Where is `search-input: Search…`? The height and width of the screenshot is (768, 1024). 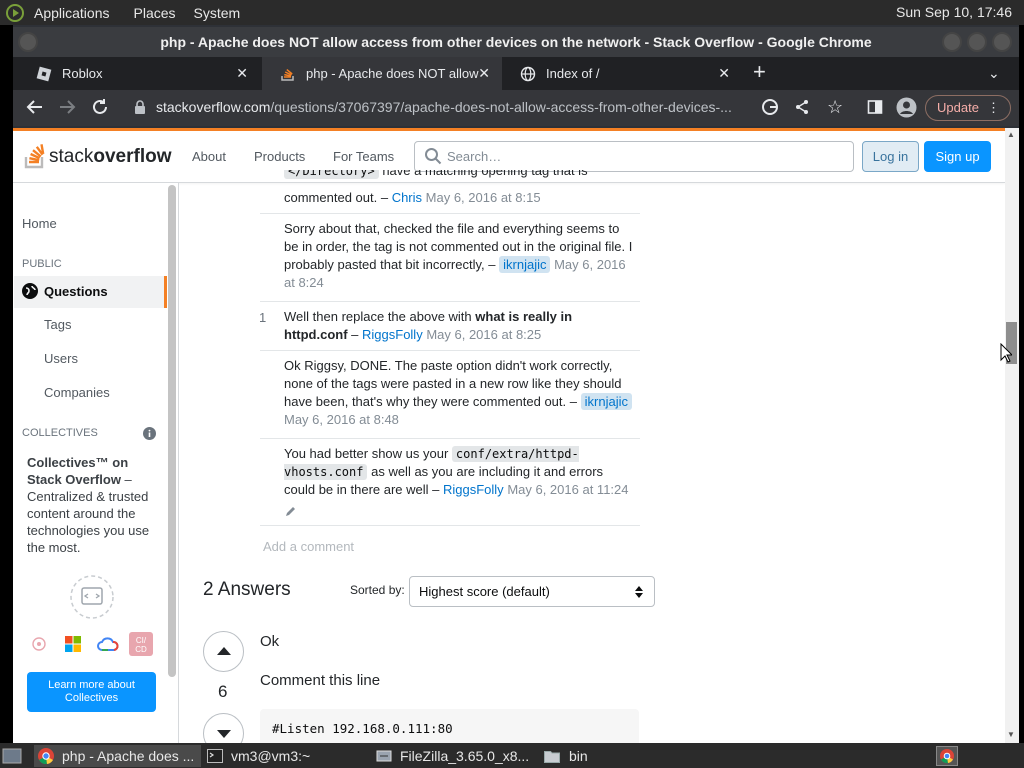
search-input: Search… is located at coordinates (634, 156).